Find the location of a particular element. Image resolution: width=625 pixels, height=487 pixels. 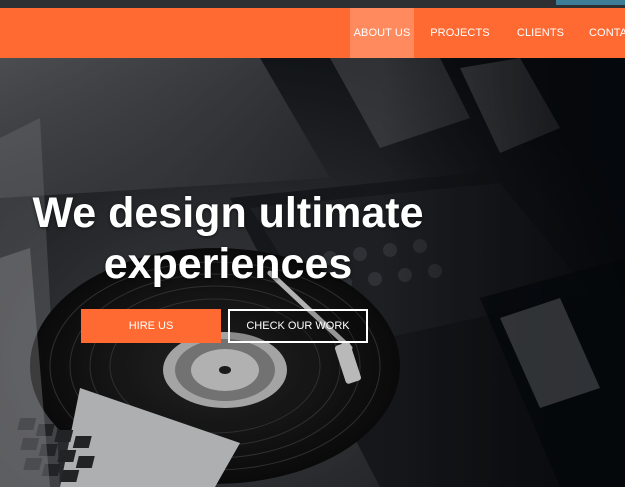

top-strip is located at coordinates (312, 4).